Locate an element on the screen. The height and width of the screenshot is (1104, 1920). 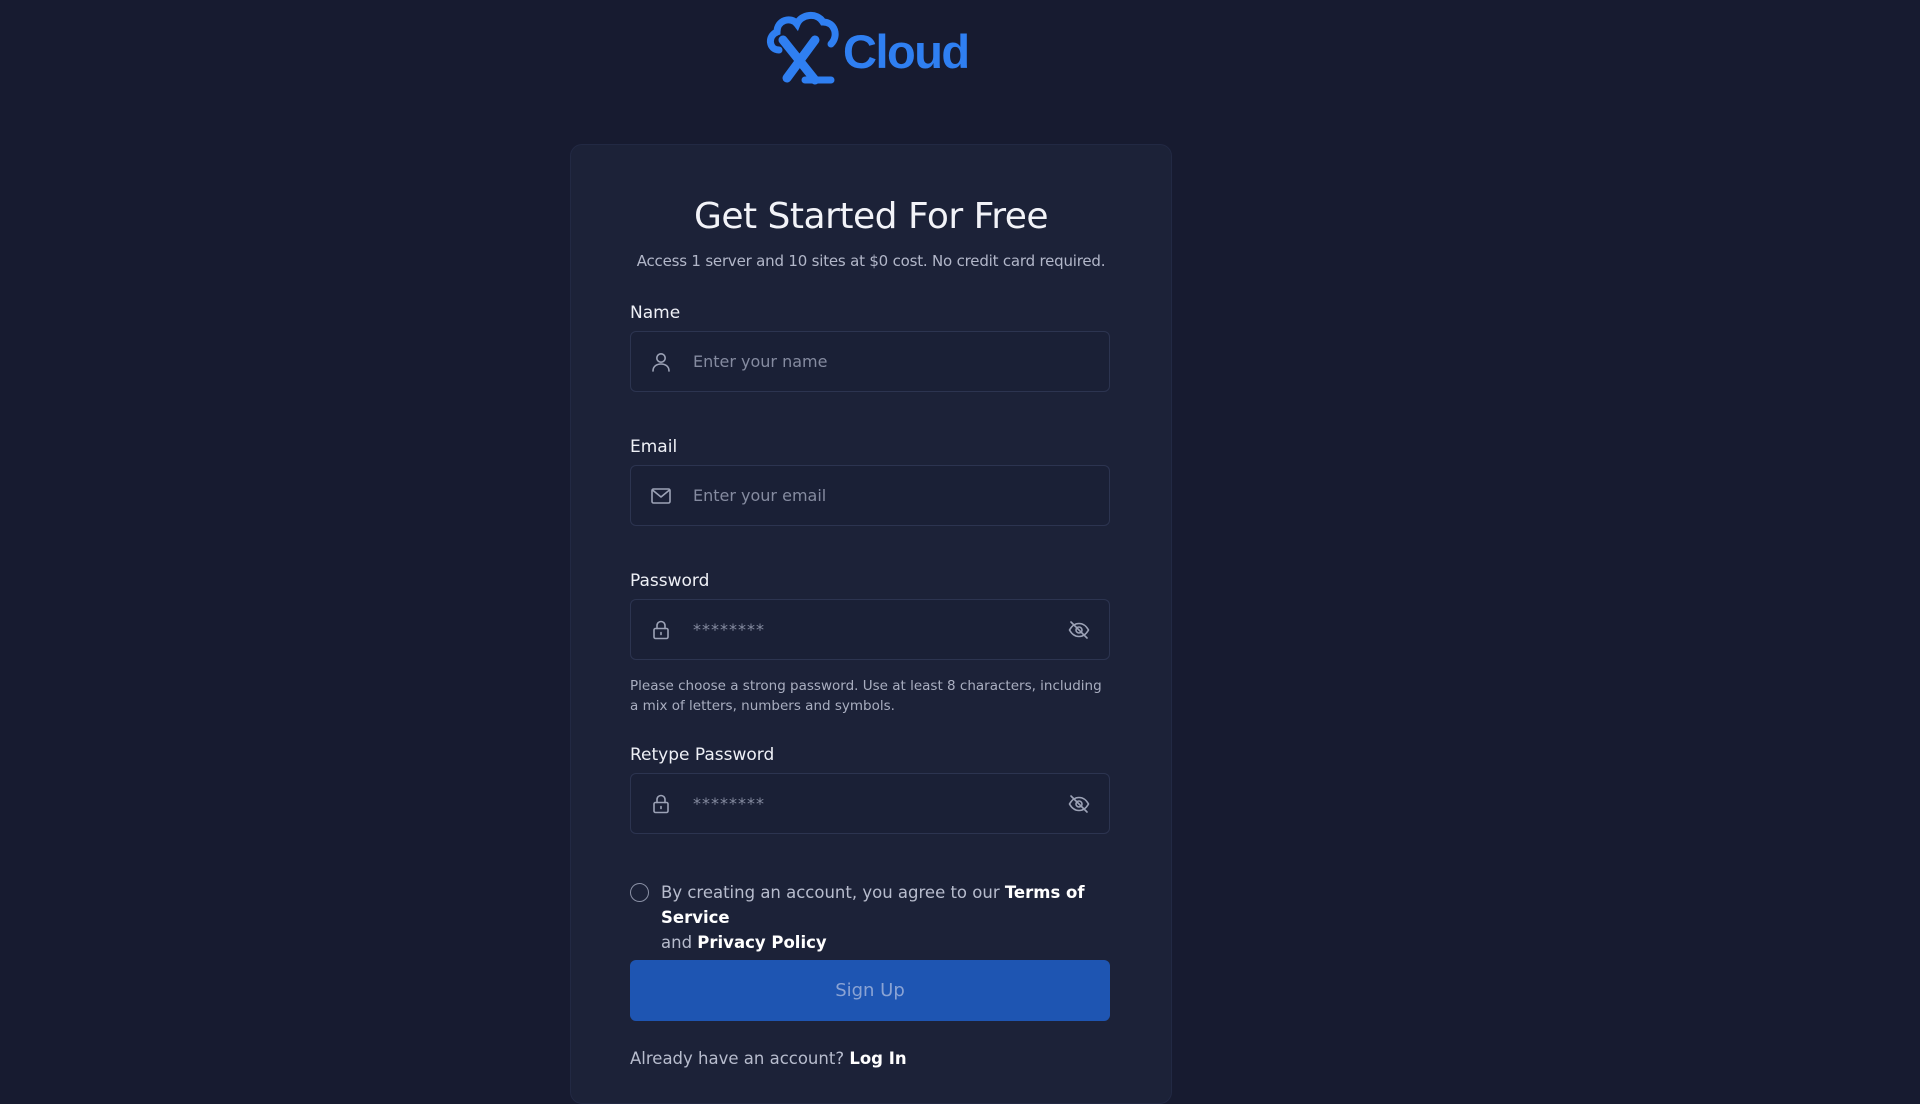
email-field is located at coordinates (870, 495).